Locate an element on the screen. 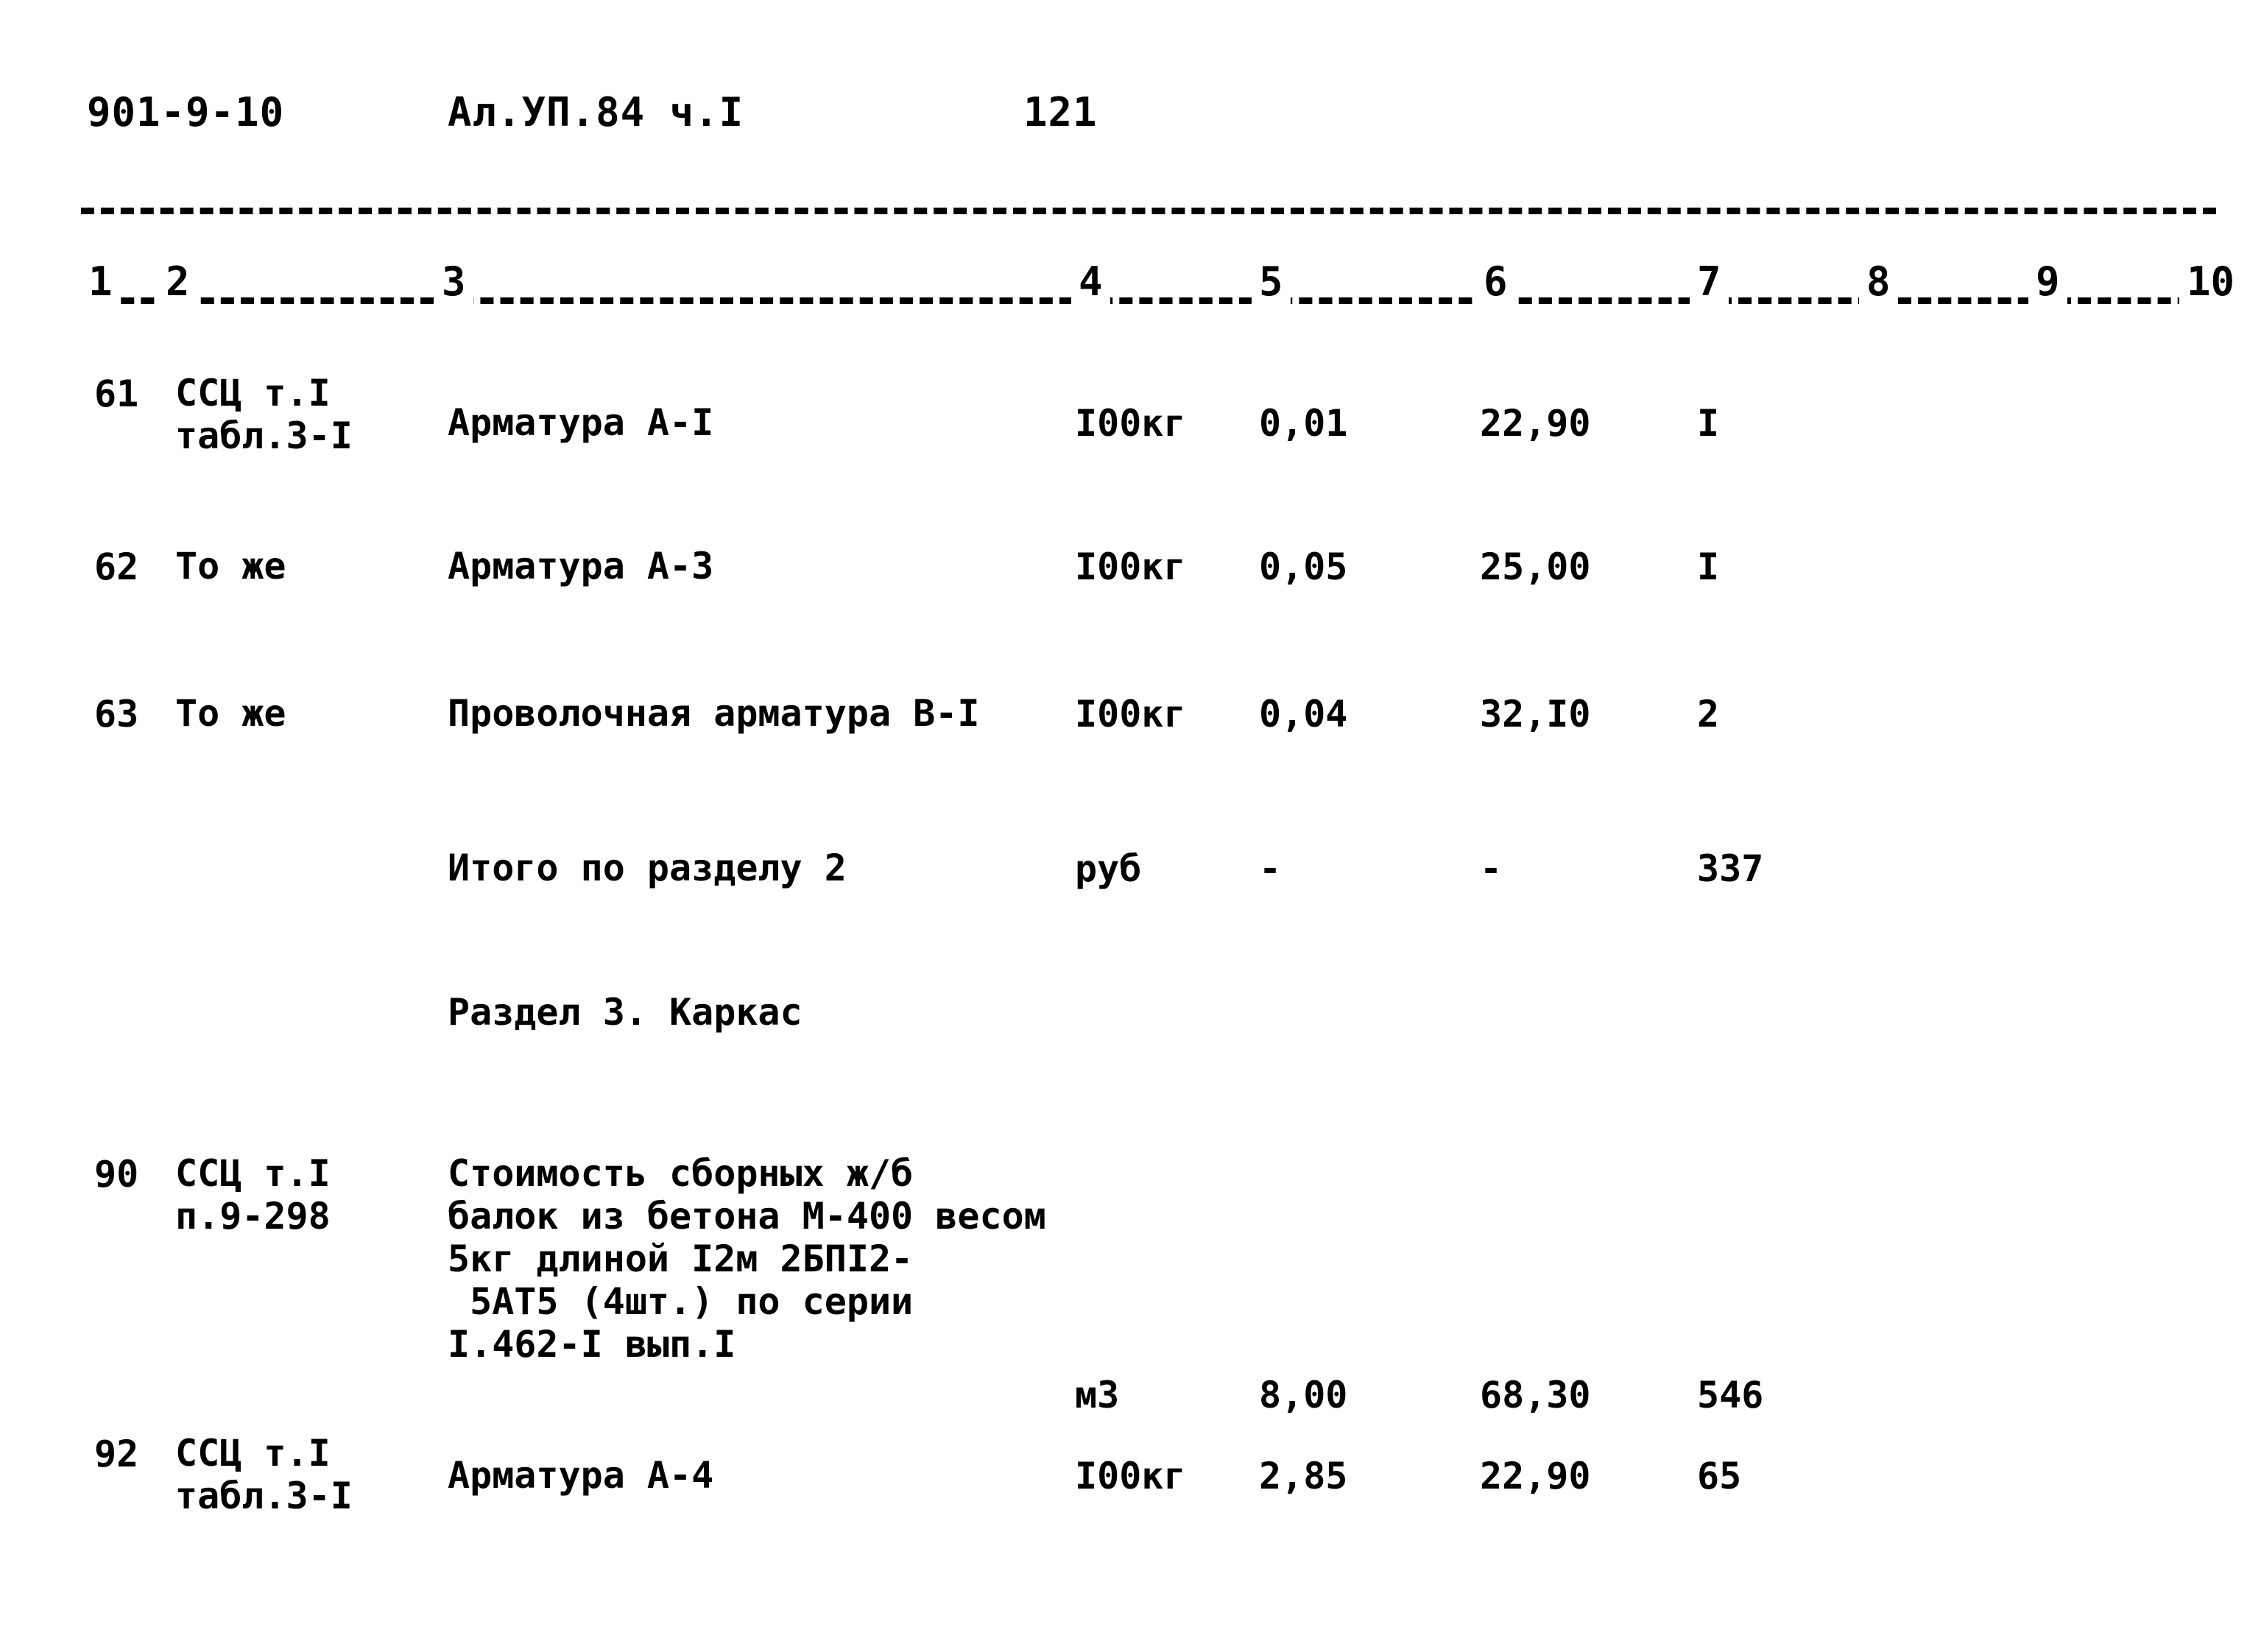 The height and width of the screenshot is (1652, 2261). column-number-4: 4 is located at coordinates (1090, 282).